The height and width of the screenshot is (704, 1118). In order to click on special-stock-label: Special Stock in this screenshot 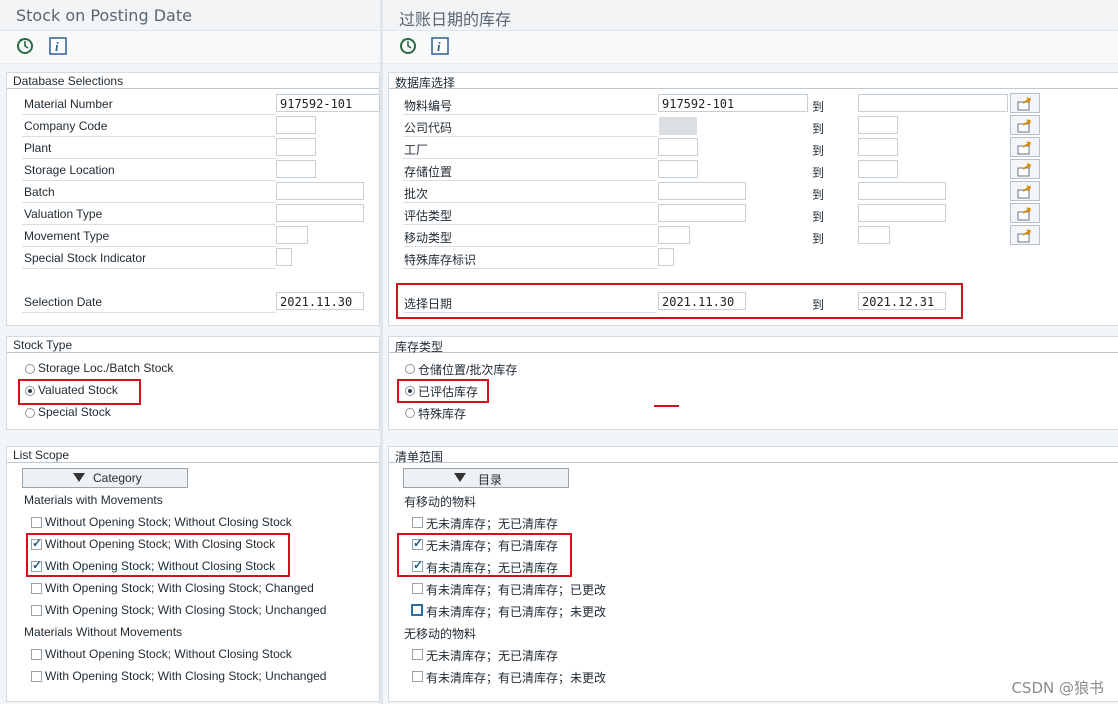, I will do `click(74, 412)`.